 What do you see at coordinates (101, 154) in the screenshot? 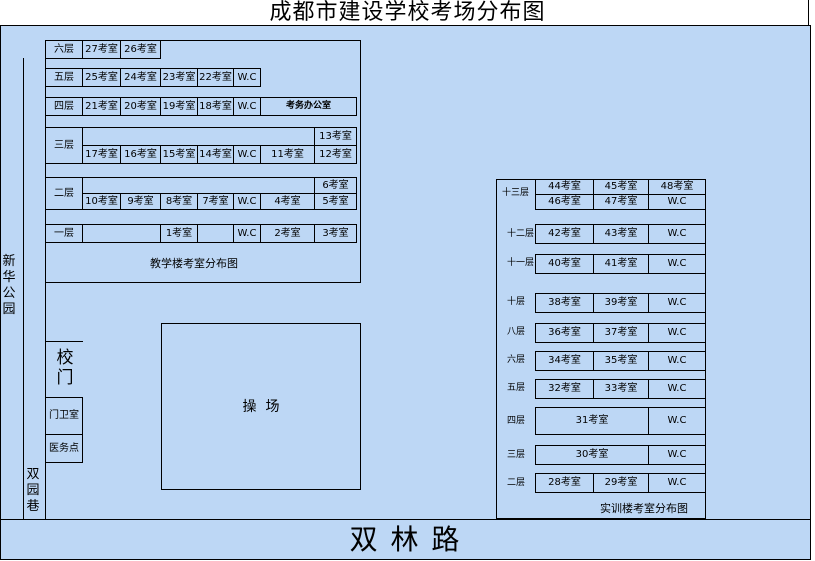
I see `exam-room: 17考室` at bounding box center [101, 154].